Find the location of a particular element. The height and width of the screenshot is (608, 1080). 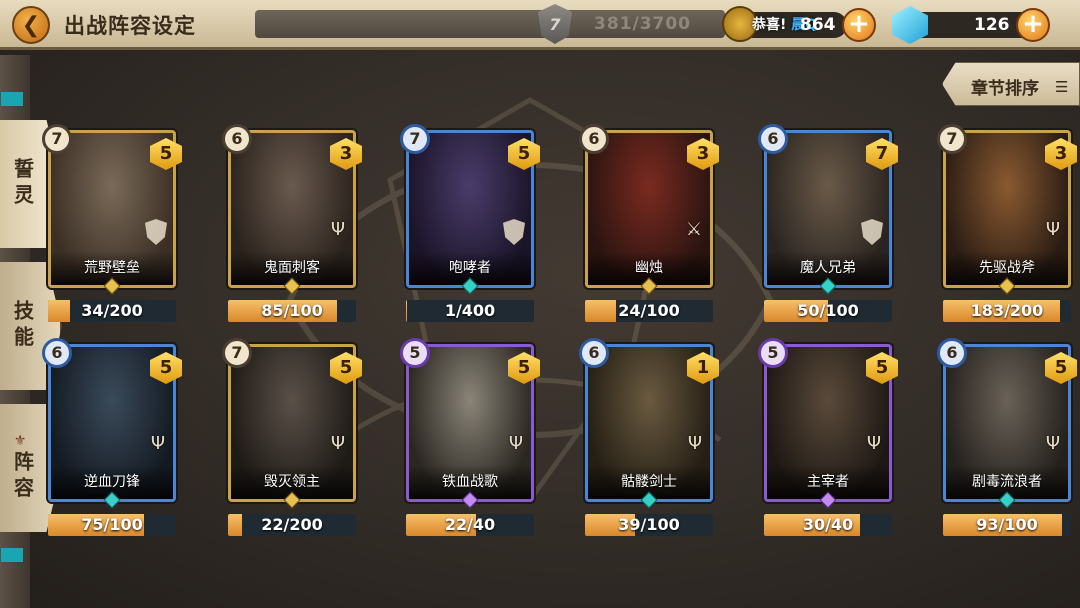

list-icon: ☰ is located at coordinates (1062, 87).